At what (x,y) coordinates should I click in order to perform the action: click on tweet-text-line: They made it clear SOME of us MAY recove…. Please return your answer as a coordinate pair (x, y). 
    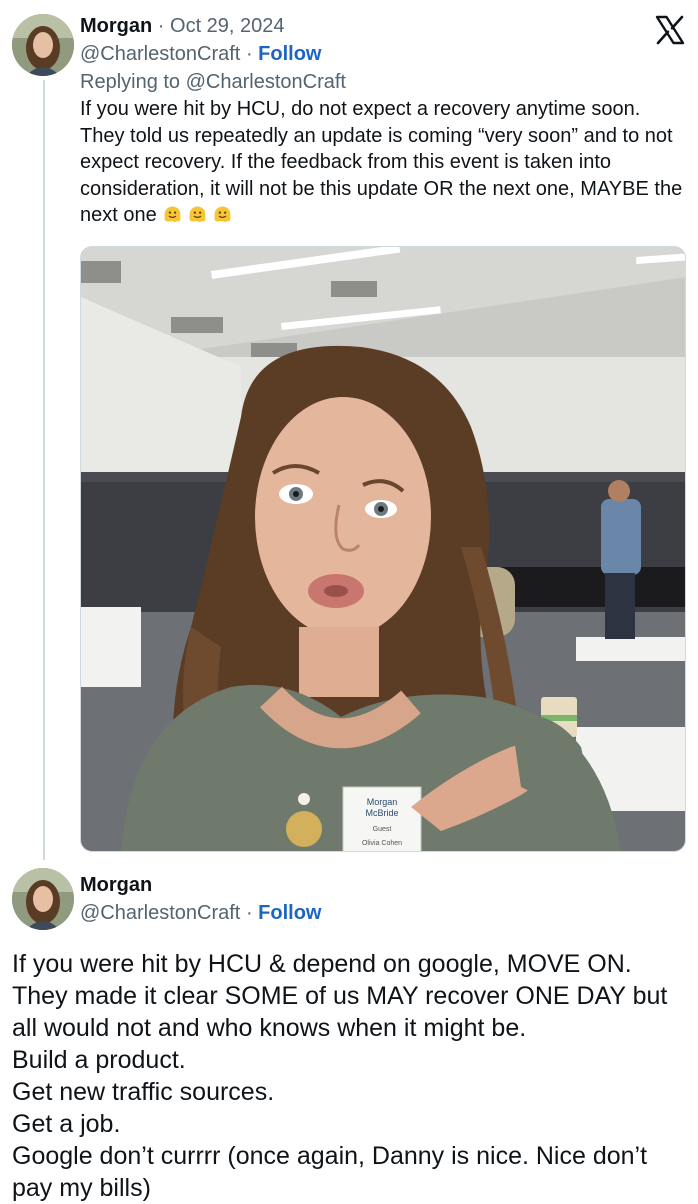
    Looking at the image, I should click on (340, 996).